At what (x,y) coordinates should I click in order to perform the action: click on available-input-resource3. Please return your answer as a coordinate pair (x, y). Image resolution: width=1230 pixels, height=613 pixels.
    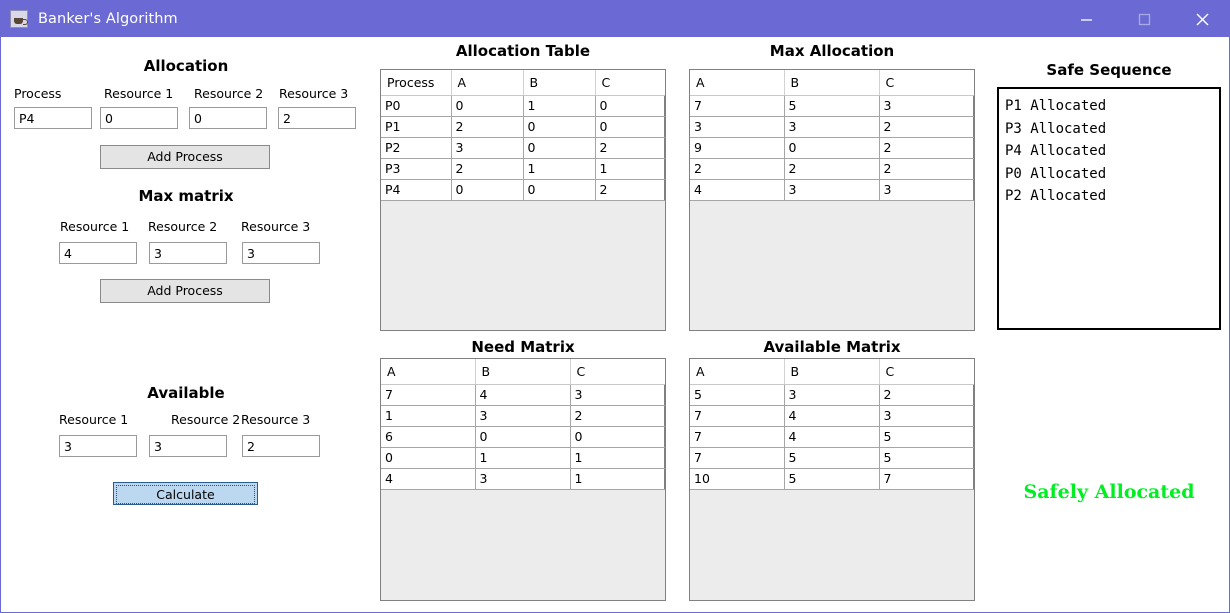
    Looking at the image, I should click on (281, 446).